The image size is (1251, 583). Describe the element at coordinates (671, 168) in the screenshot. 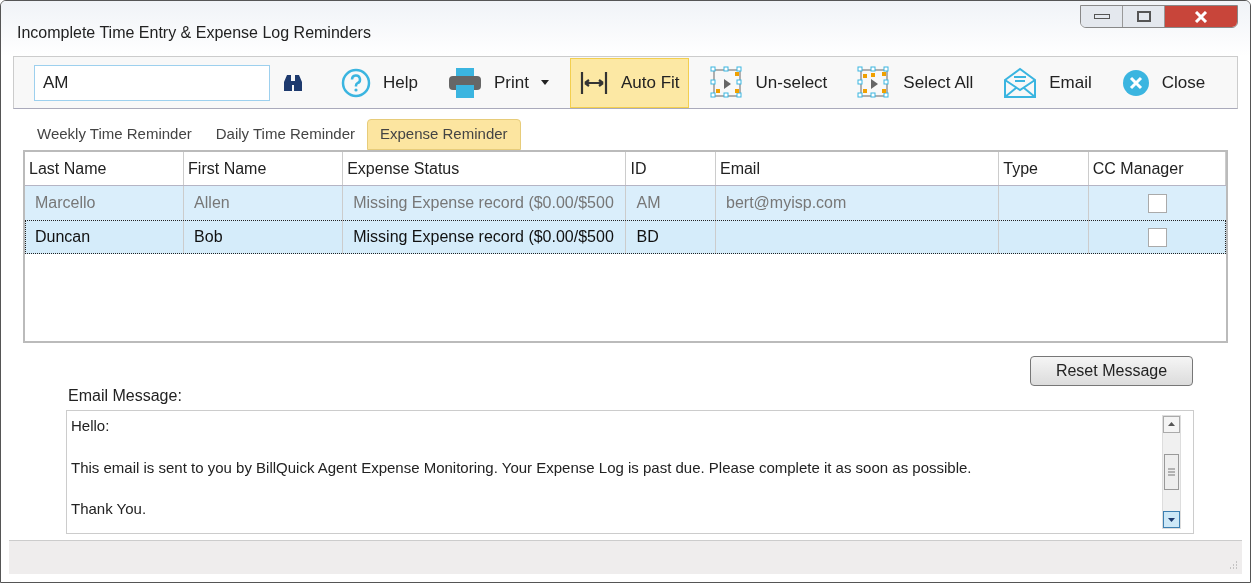

I see `column-header: ID` at that location.